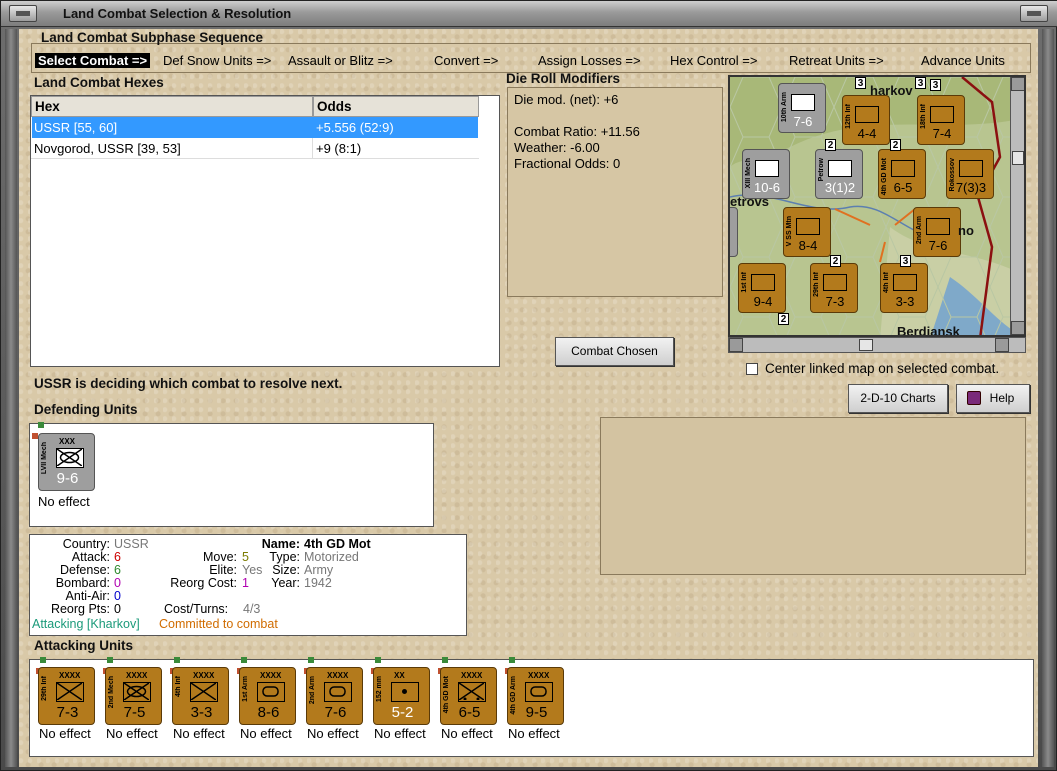  I want to click on attacking-unit-counter: XXXX 4th GD Arm 9-5, so click(535, 696).